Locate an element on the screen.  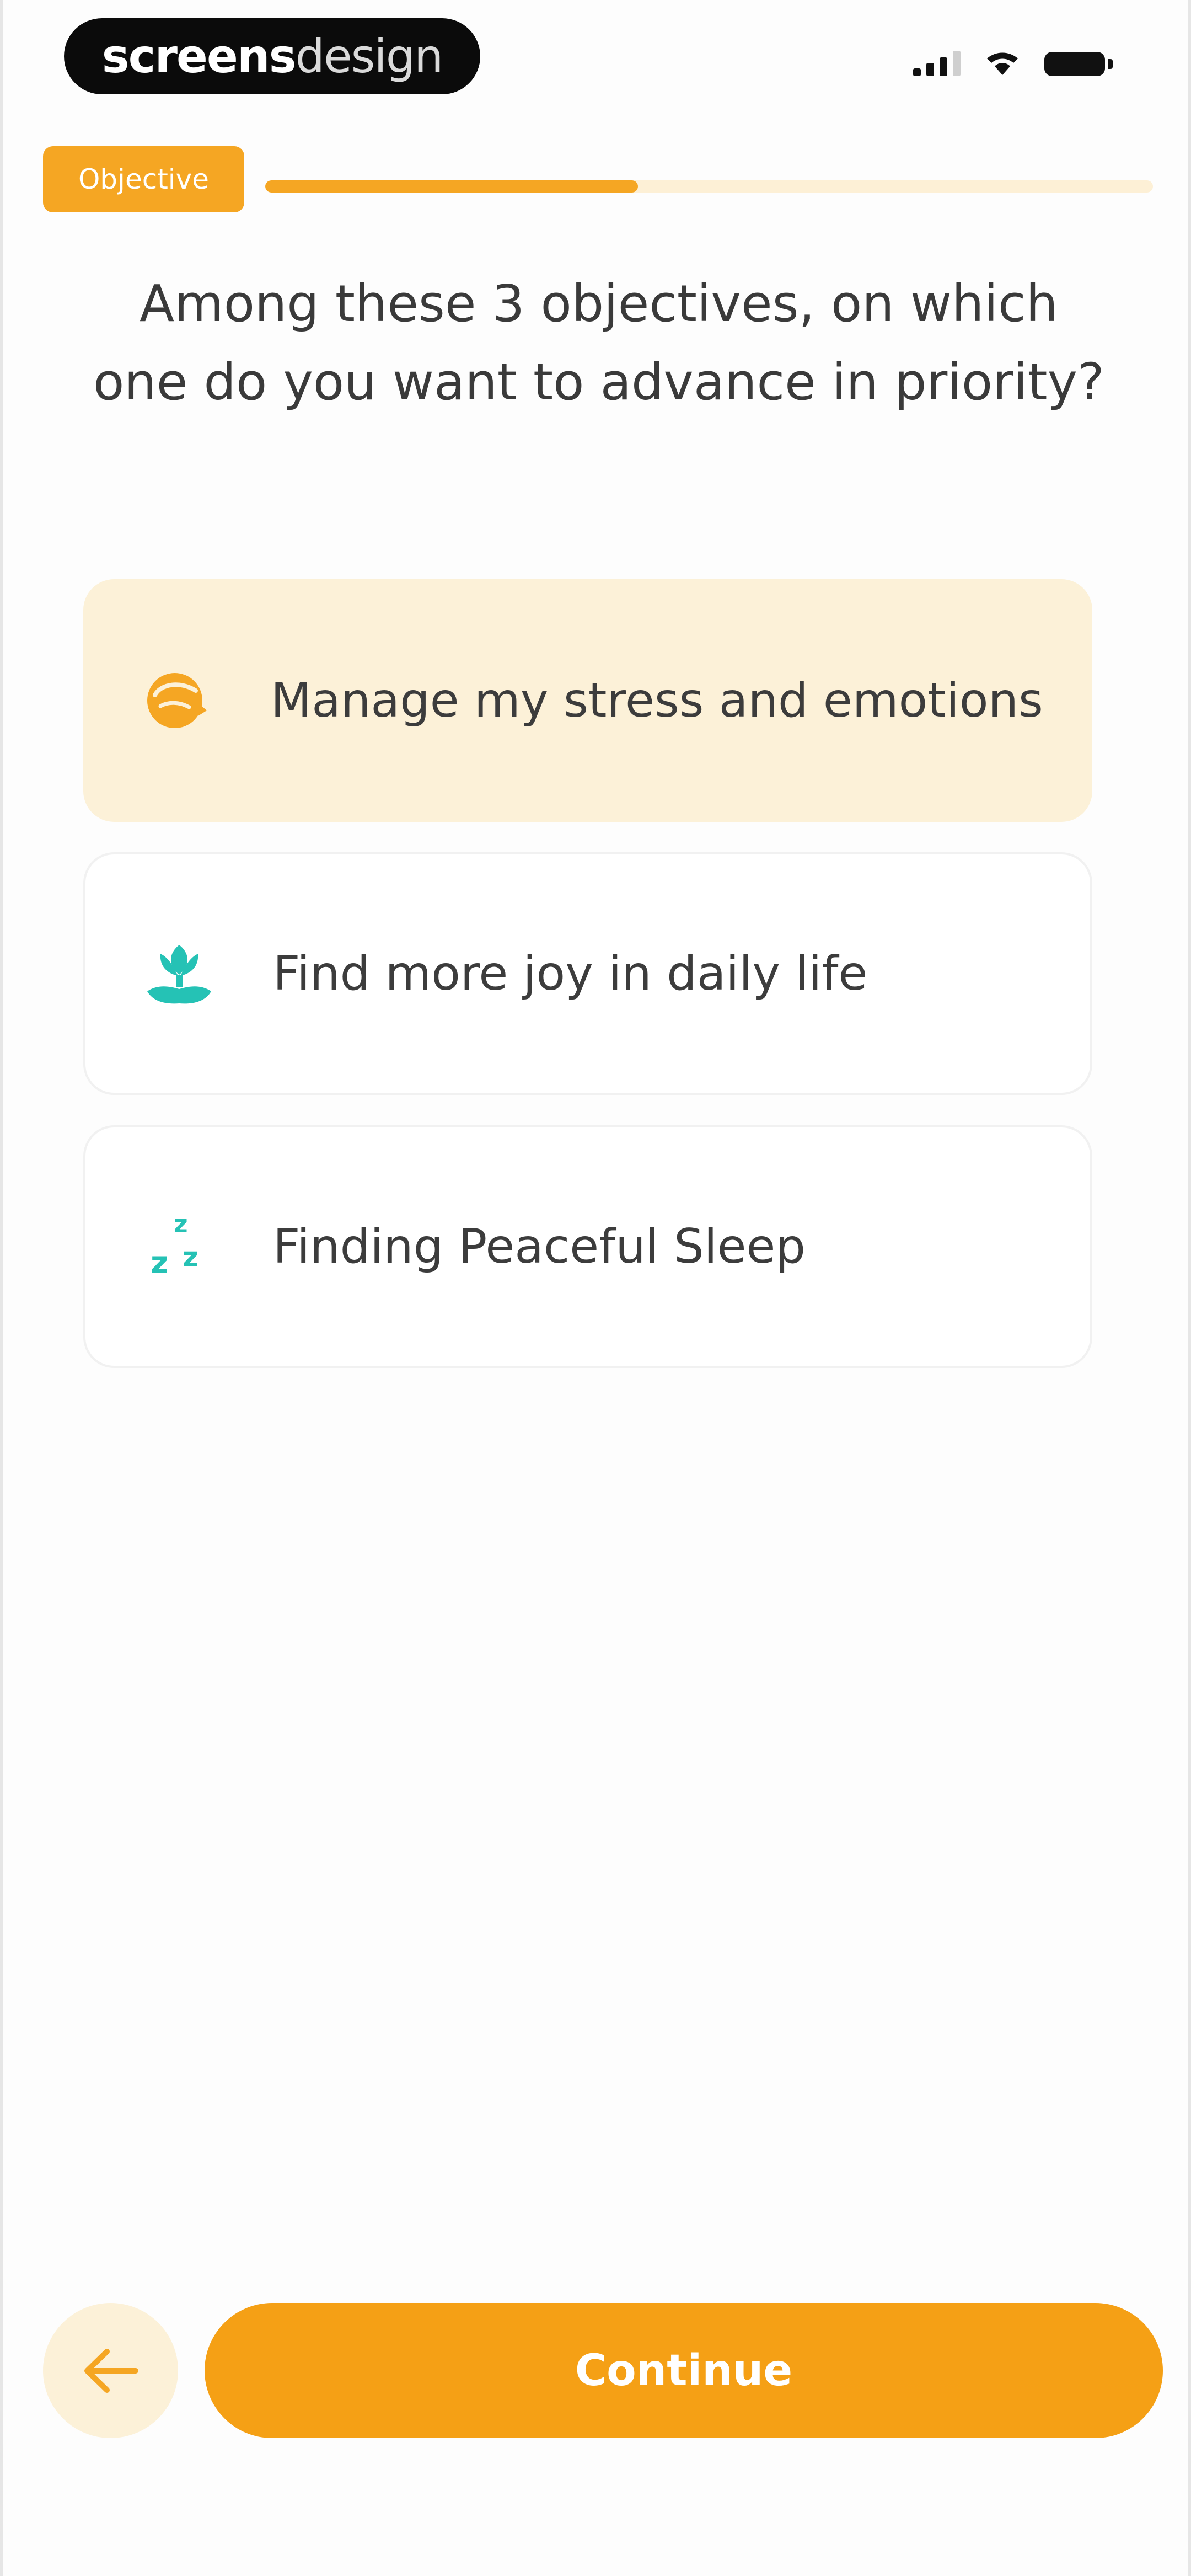
arrow-left-icon is located at coordinates (111, 2370).